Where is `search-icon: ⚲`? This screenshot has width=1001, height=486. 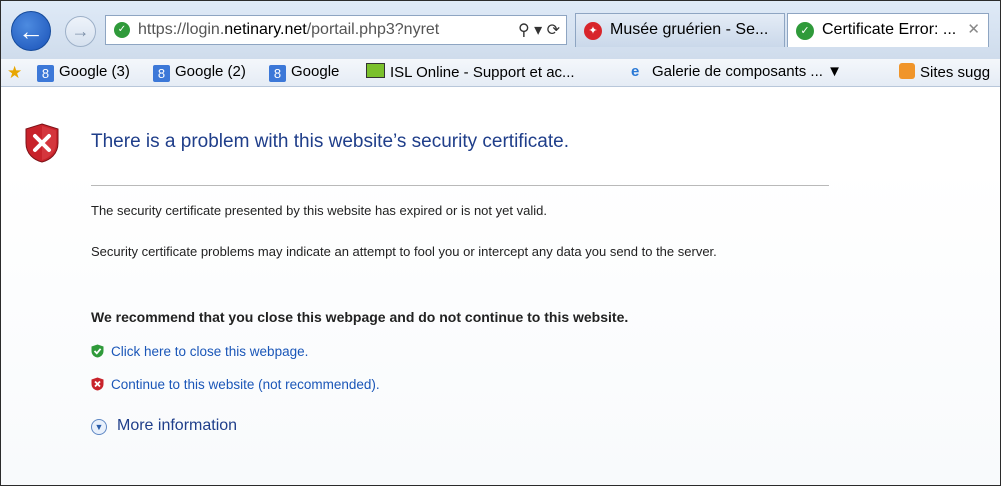 search-icon: ⚲ is located at coordinates (524, 30).